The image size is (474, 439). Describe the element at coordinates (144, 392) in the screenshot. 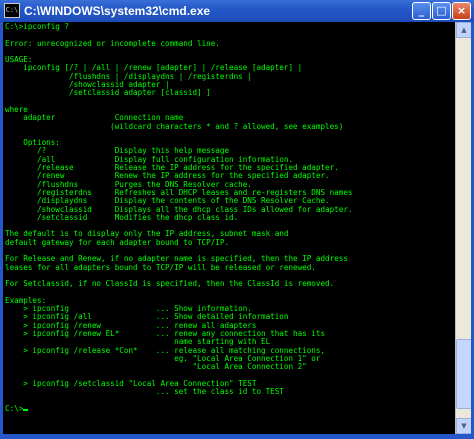

I see `console-line: ... set the class id to TEST` at that location.